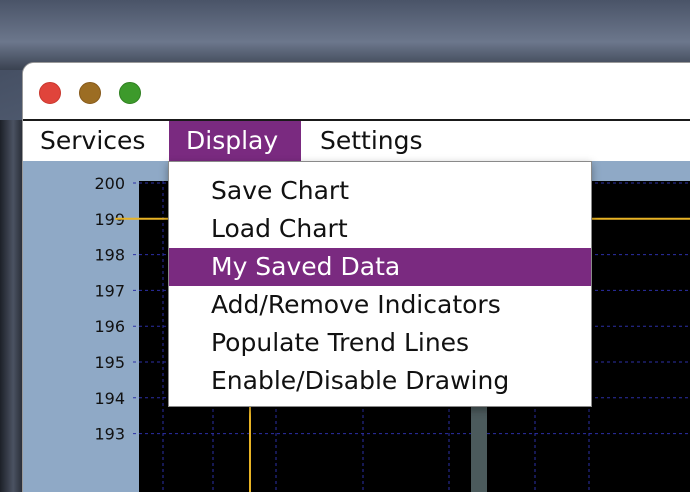 The height and width of the screenshot is (492, 690). Describe the element at coordinates (479, 445) in the screenshot. I see `candle-bar` at that location.